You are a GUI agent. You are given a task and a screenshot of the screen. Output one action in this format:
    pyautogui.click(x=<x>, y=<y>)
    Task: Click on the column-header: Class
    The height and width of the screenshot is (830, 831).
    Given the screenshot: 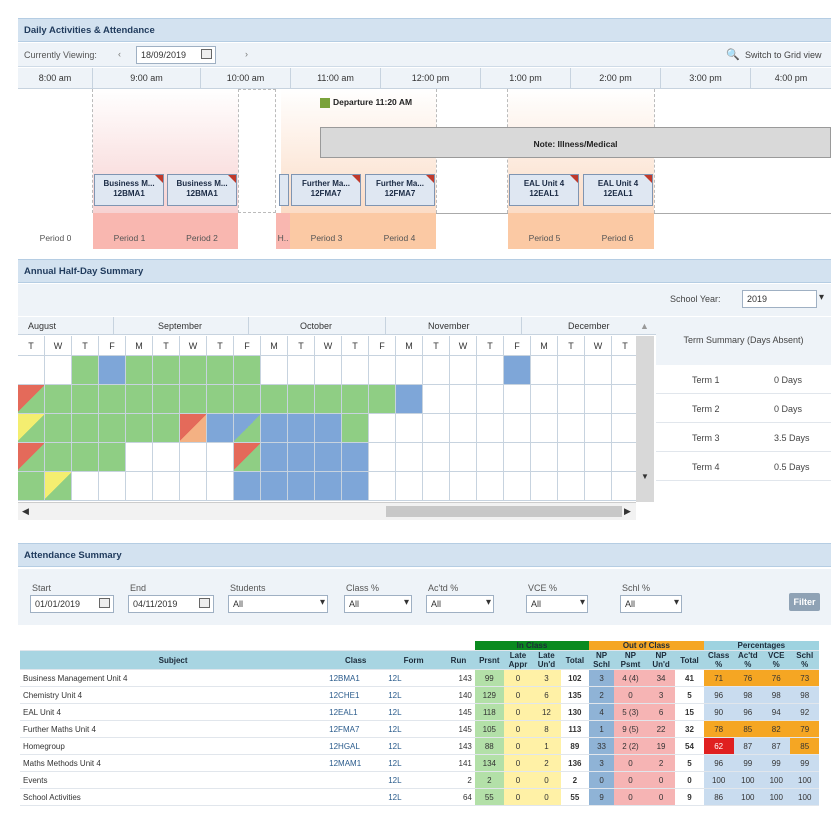 What is the action you would take?
    pyautogui.click(x=356, y=660)
    